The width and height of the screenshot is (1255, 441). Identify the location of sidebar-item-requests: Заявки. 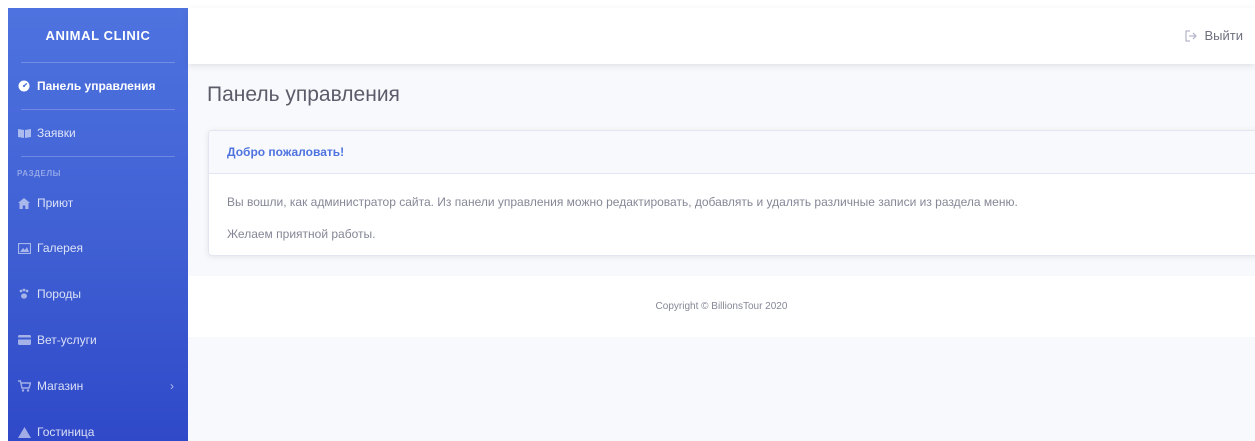
(98, 133).